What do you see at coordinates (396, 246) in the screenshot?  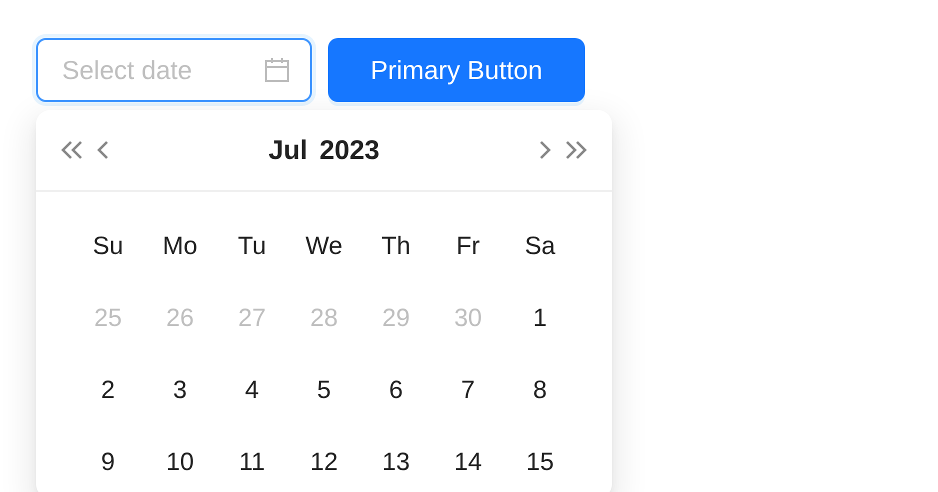 I see `weekday-label: Th` at bounding box center [396, 246].